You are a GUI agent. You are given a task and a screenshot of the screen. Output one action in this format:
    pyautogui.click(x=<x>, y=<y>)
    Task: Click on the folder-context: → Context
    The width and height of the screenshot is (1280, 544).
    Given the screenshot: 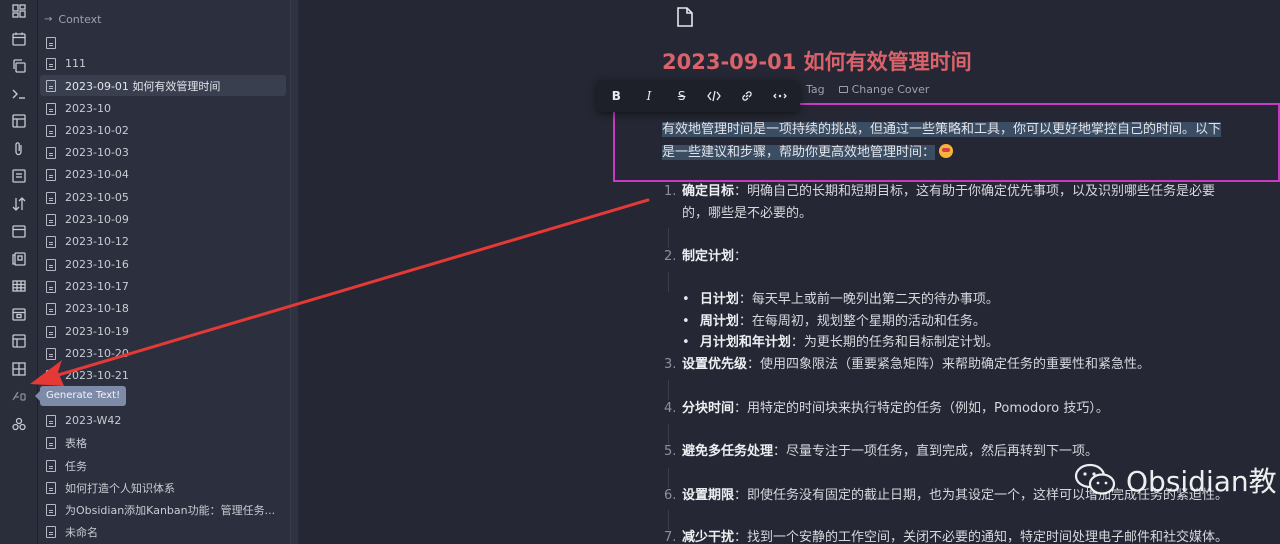 What is the action you would take?
    pyautogui.click(x=72, y=19)
    